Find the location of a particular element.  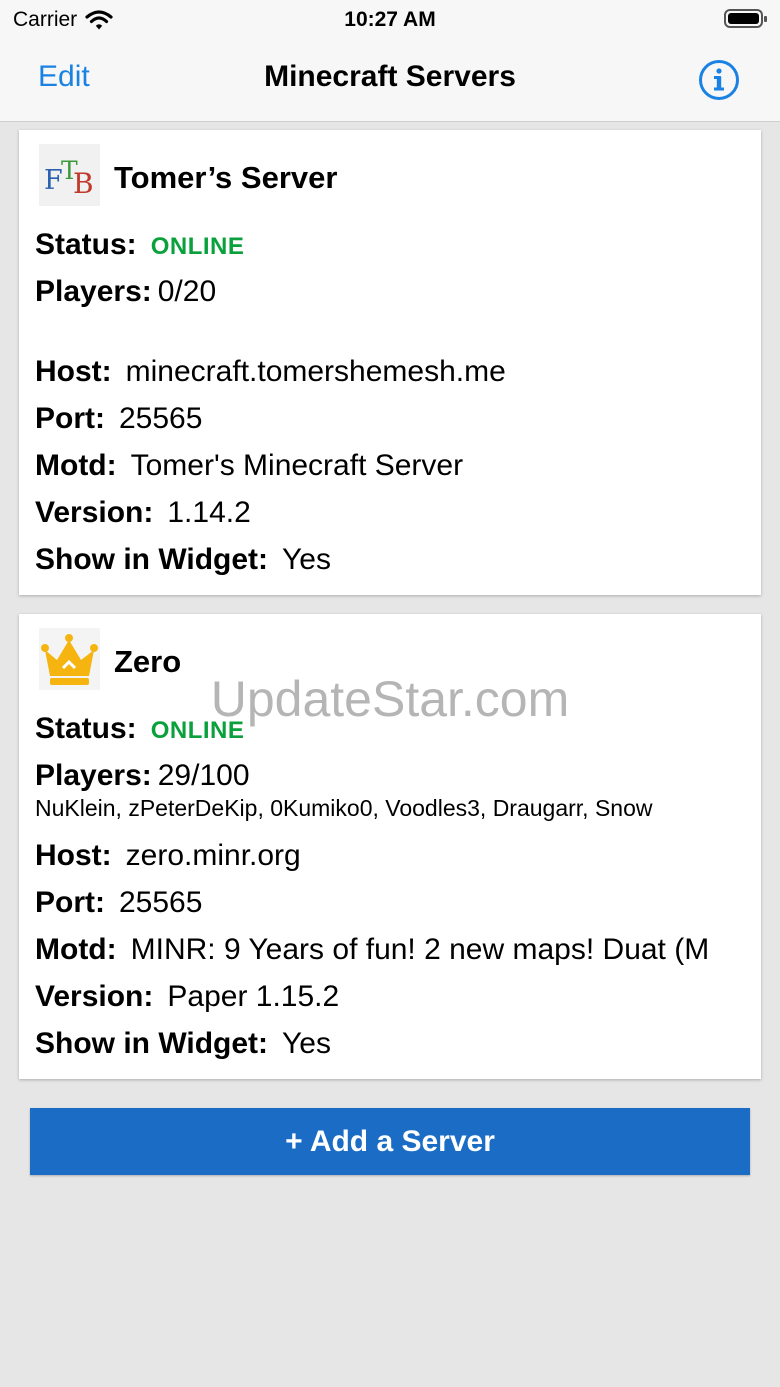

server-name: Zero is located at coordinates (148, 661).